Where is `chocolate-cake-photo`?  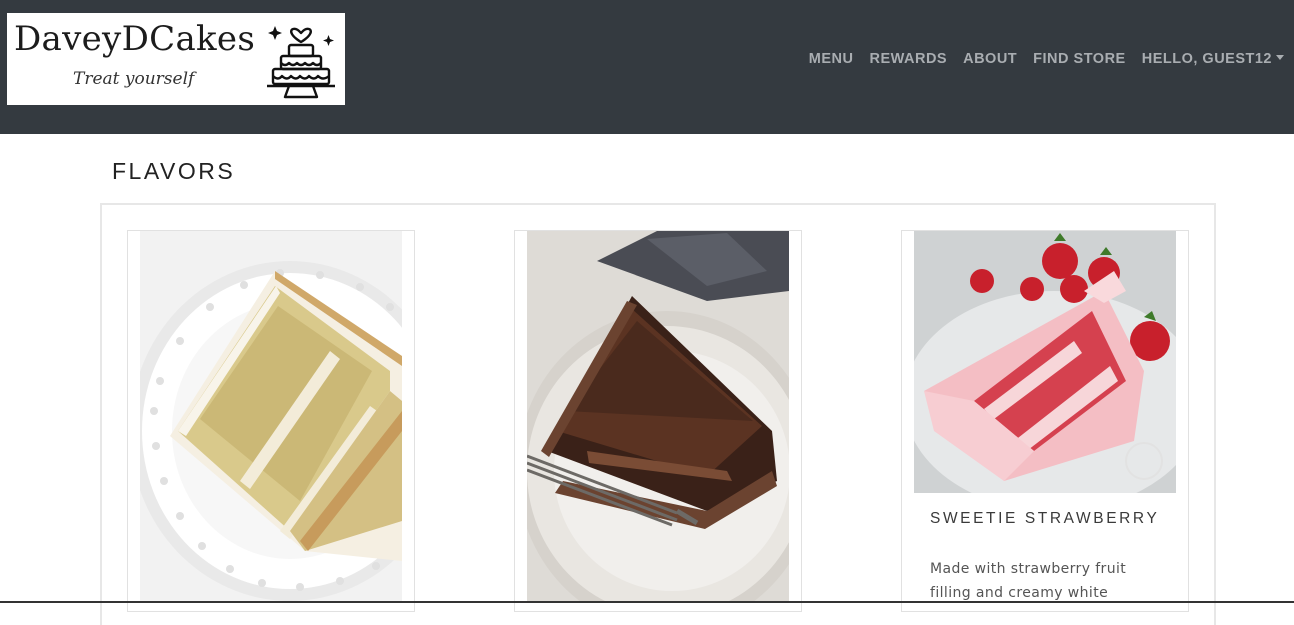 chocolate-cake-photo is located at coordinates (658, 417).